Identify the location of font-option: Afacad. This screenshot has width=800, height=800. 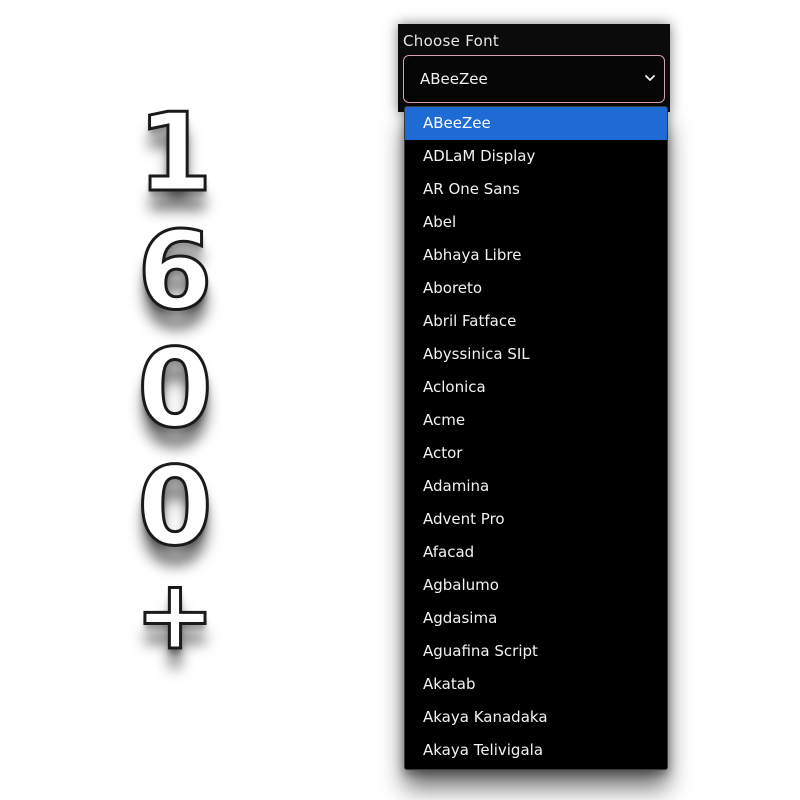
(536, 552).